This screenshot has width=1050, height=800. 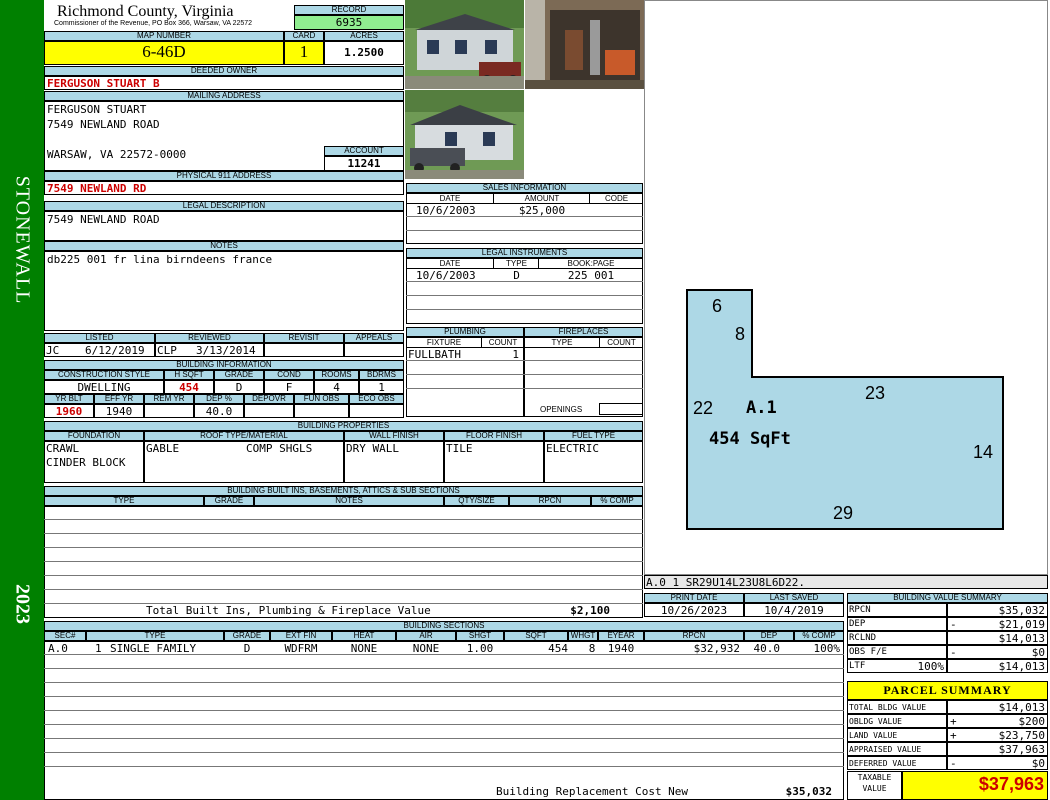 What do you see at coordinates (621, 648) in the screenshot?
I see `section-row-eyear: 1940` at bounding box center [621, 648].